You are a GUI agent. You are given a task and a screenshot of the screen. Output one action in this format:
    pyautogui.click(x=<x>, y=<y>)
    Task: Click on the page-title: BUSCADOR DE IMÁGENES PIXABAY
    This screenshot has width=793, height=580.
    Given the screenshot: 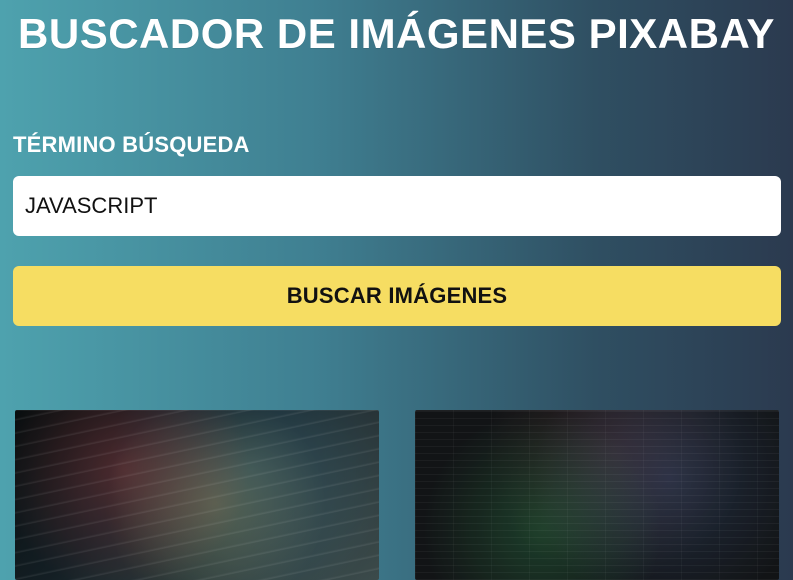 What is the action you would take?
    pyautogui.click(x=396, y=33)
    